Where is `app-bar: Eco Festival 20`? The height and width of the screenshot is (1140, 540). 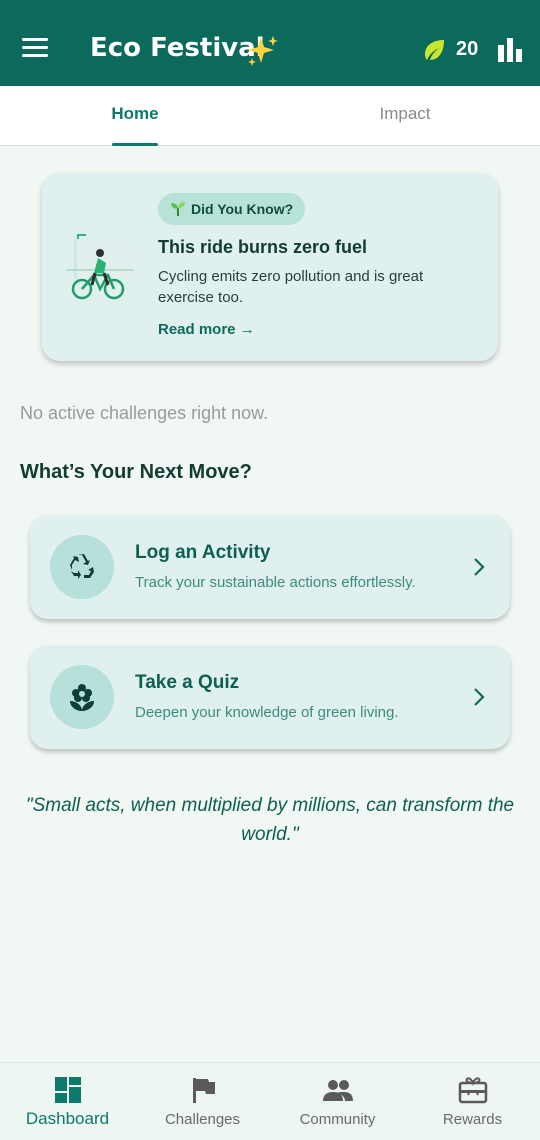 app-bar: Eco Festival 20 is located at coordinates (270, 43).